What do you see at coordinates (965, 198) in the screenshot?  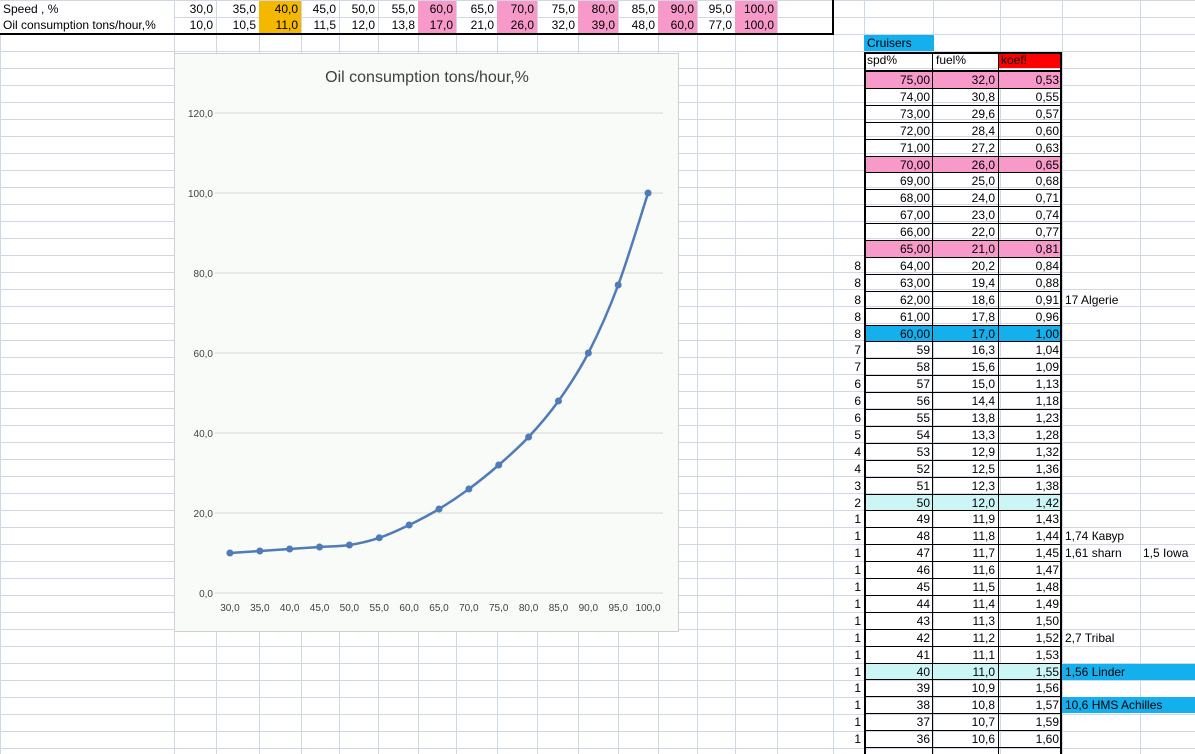 I see `fuel-cell: 24,0` at bounding box center [965, 198].